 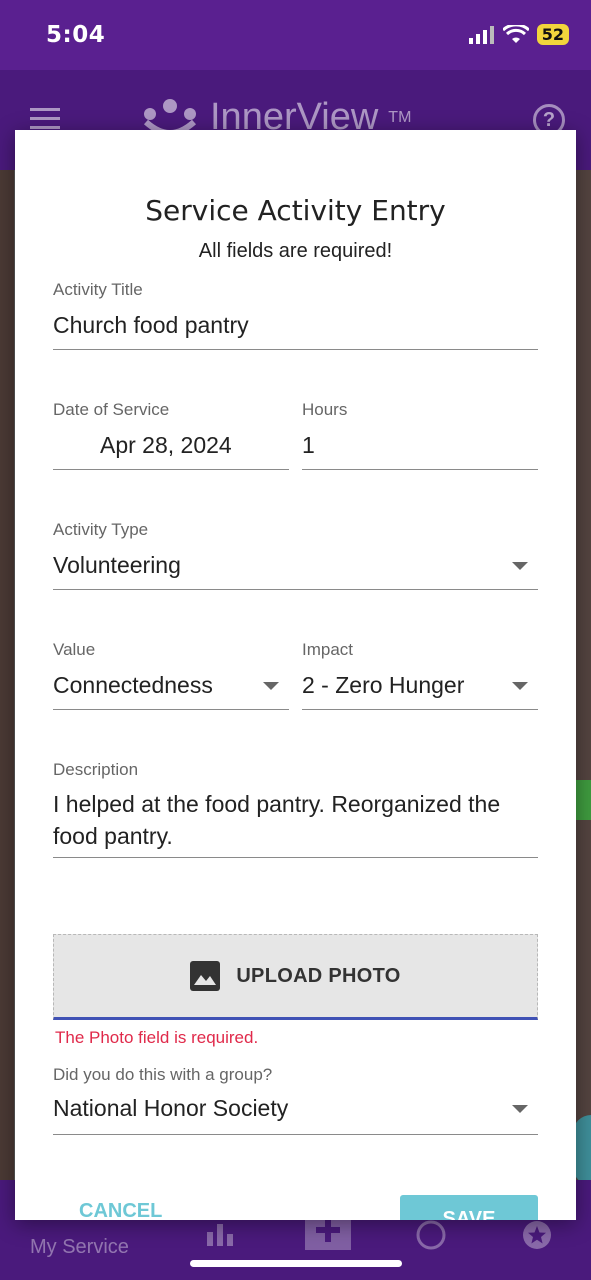 I want to click on impact-select: Impact 2 - Zero Hunger, so click(x=420, y=675).